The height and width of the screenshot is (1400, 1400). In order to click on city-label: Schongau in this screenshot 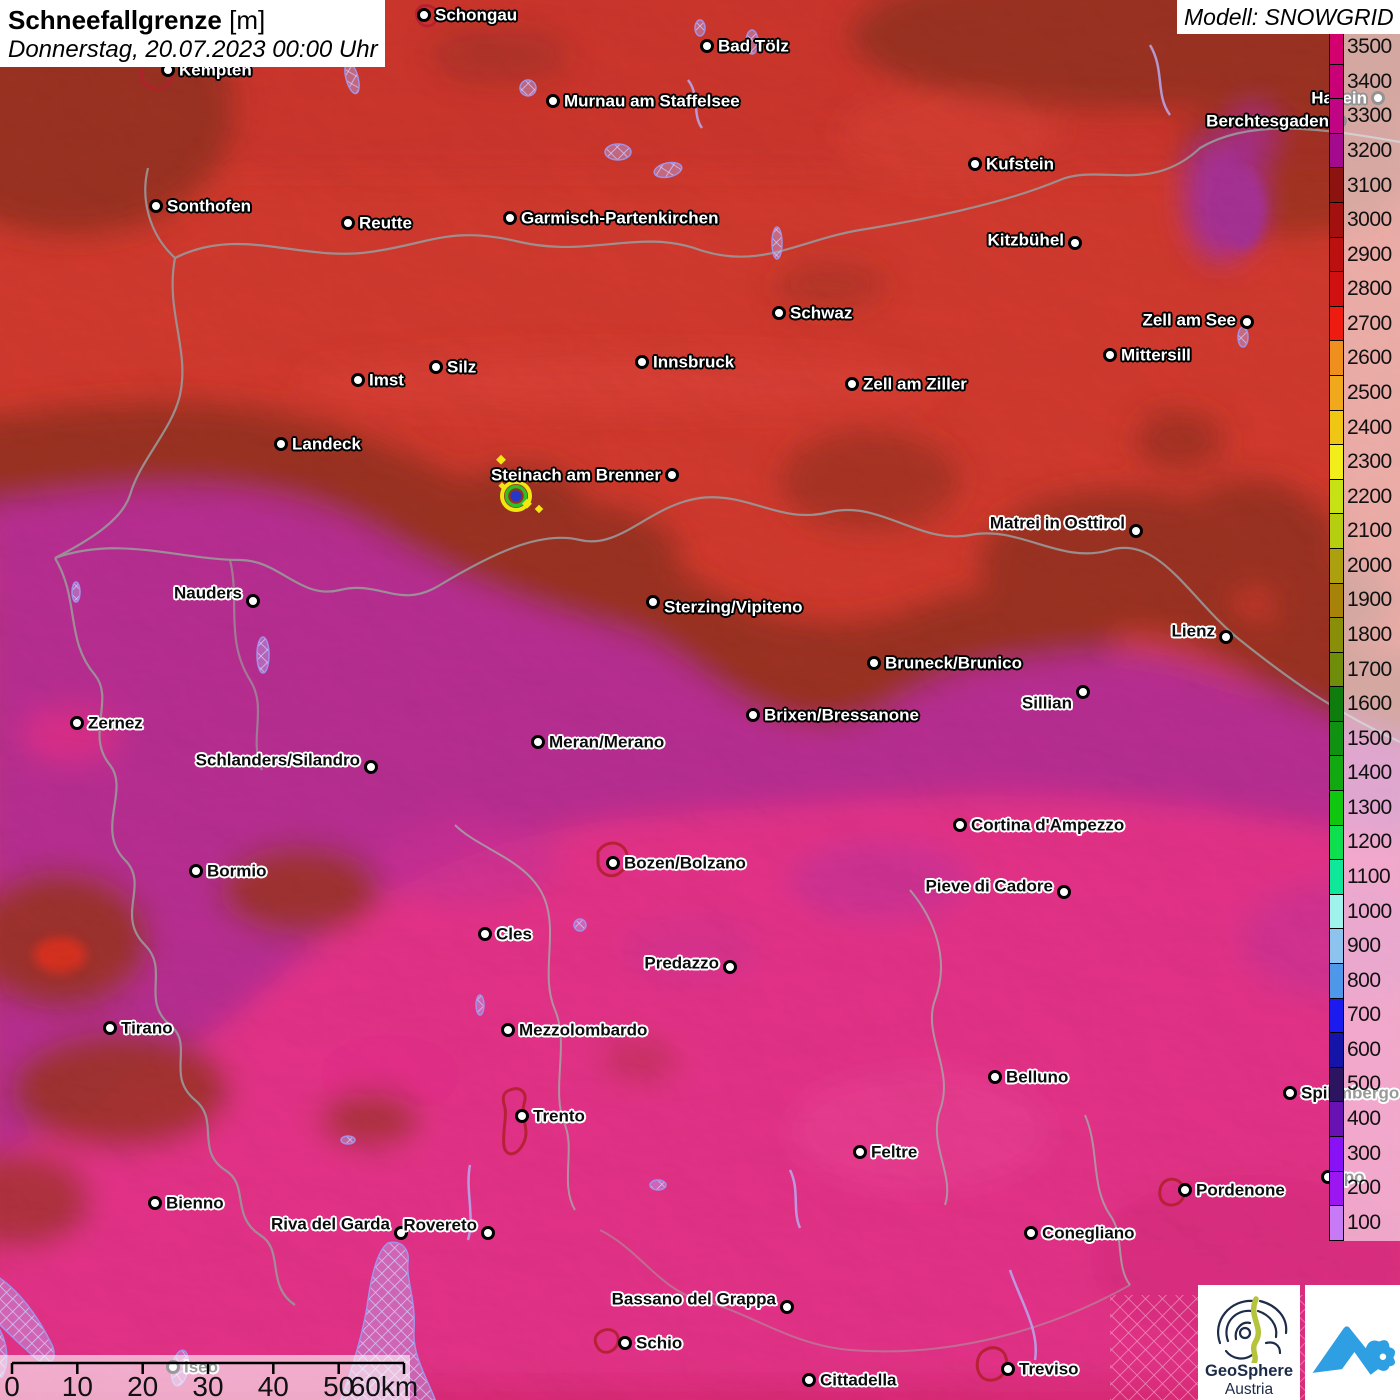, I will do `click(476, 15)`.